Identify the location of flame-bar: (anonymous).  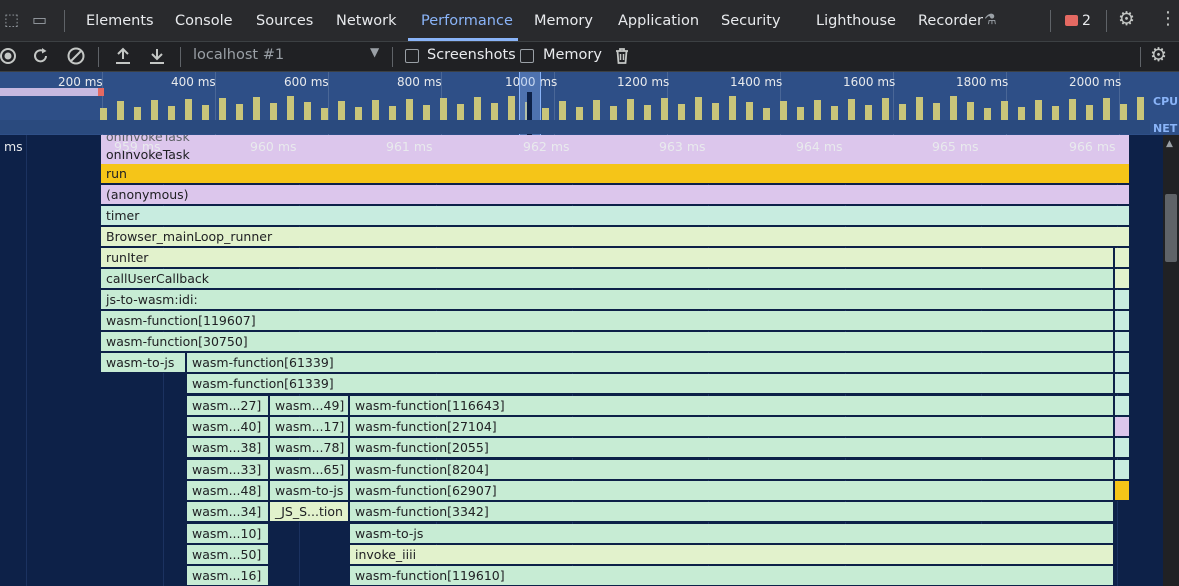
(615, 195).